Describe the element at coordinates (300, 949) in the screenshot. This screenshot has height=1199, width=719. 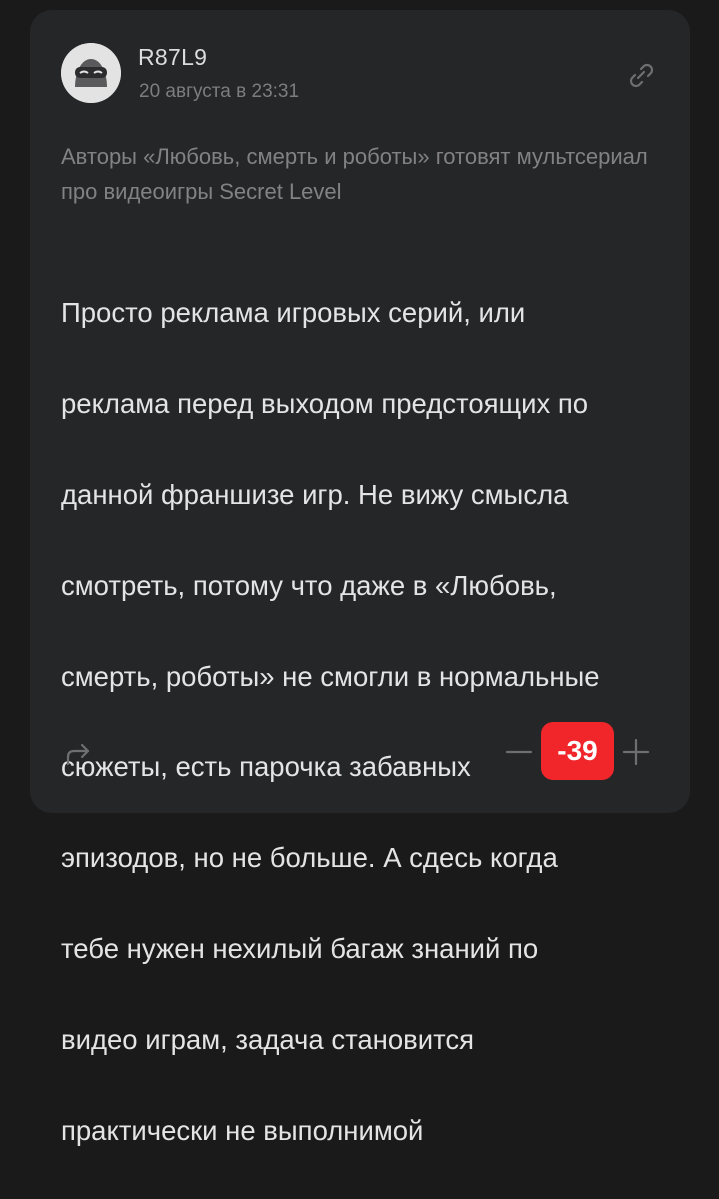
I see `comment-line: тебе нужен нехилый багаж знаний по` at that location.